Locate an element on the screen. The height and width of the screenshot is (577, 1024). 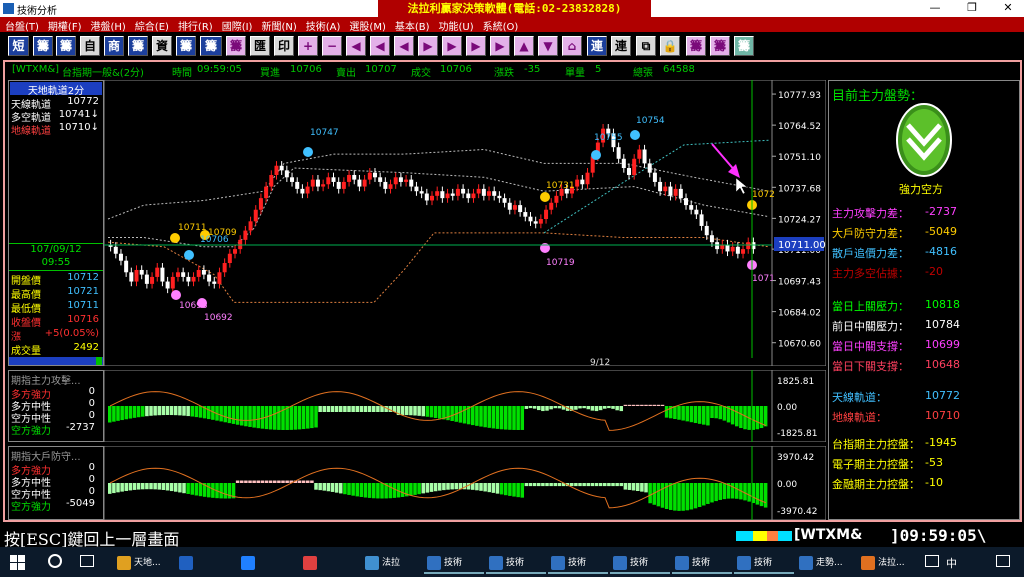
toolbar-button-14: ◀ is located at coordinates (356, 46).